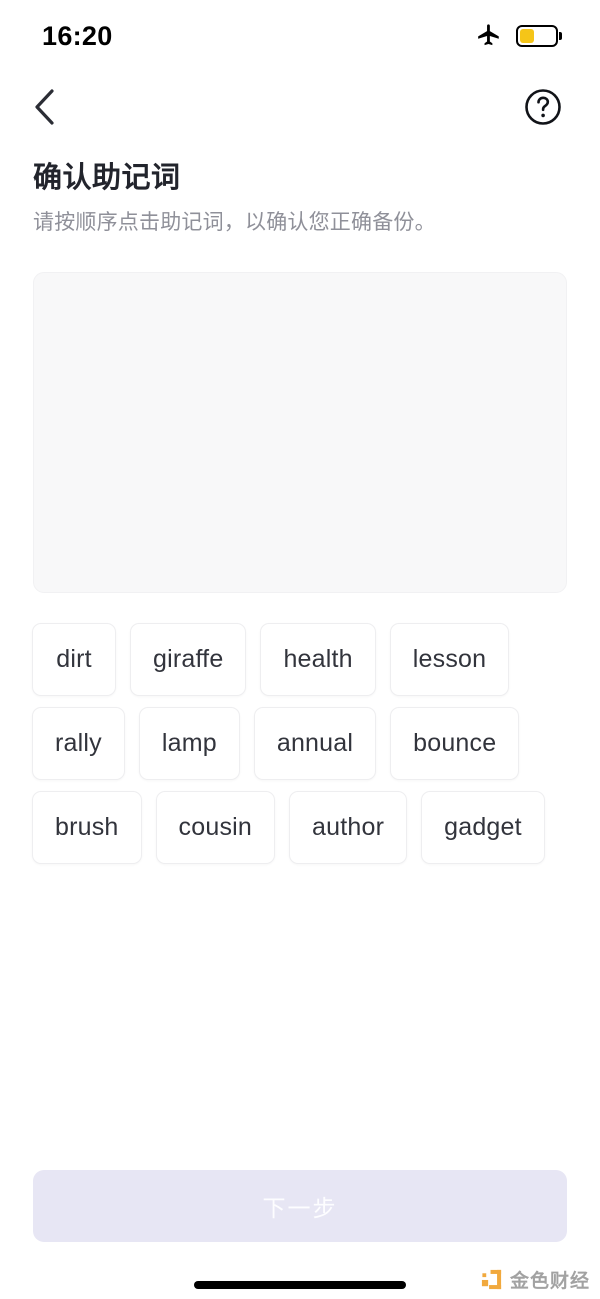 This screenshot has width=600, height=1299. I want to click on airplane-mode-icon, so click(488, 35).